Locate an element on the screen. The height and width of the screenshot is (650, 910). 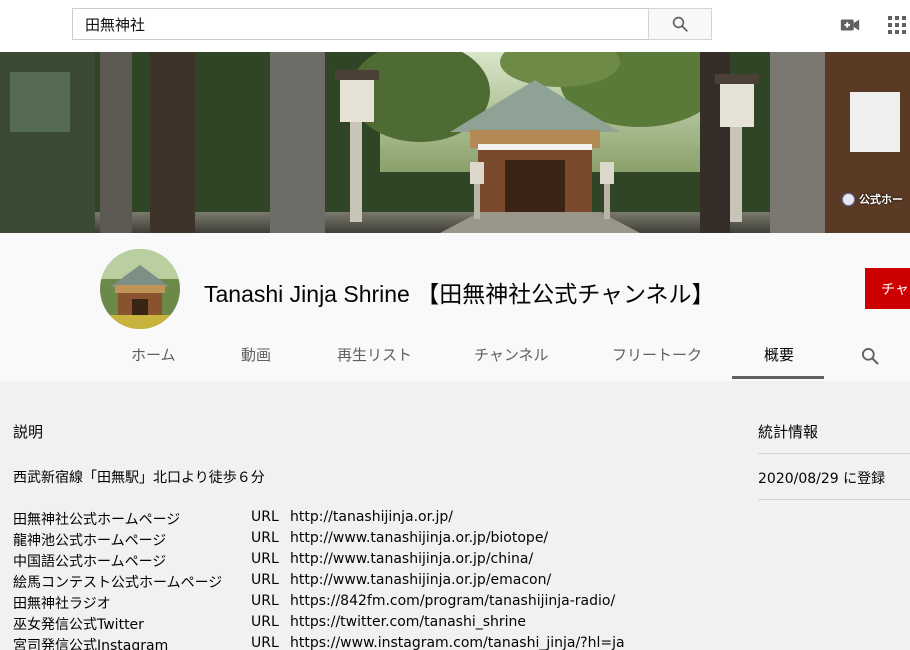
apps-button is located at coordinates (897, 25).